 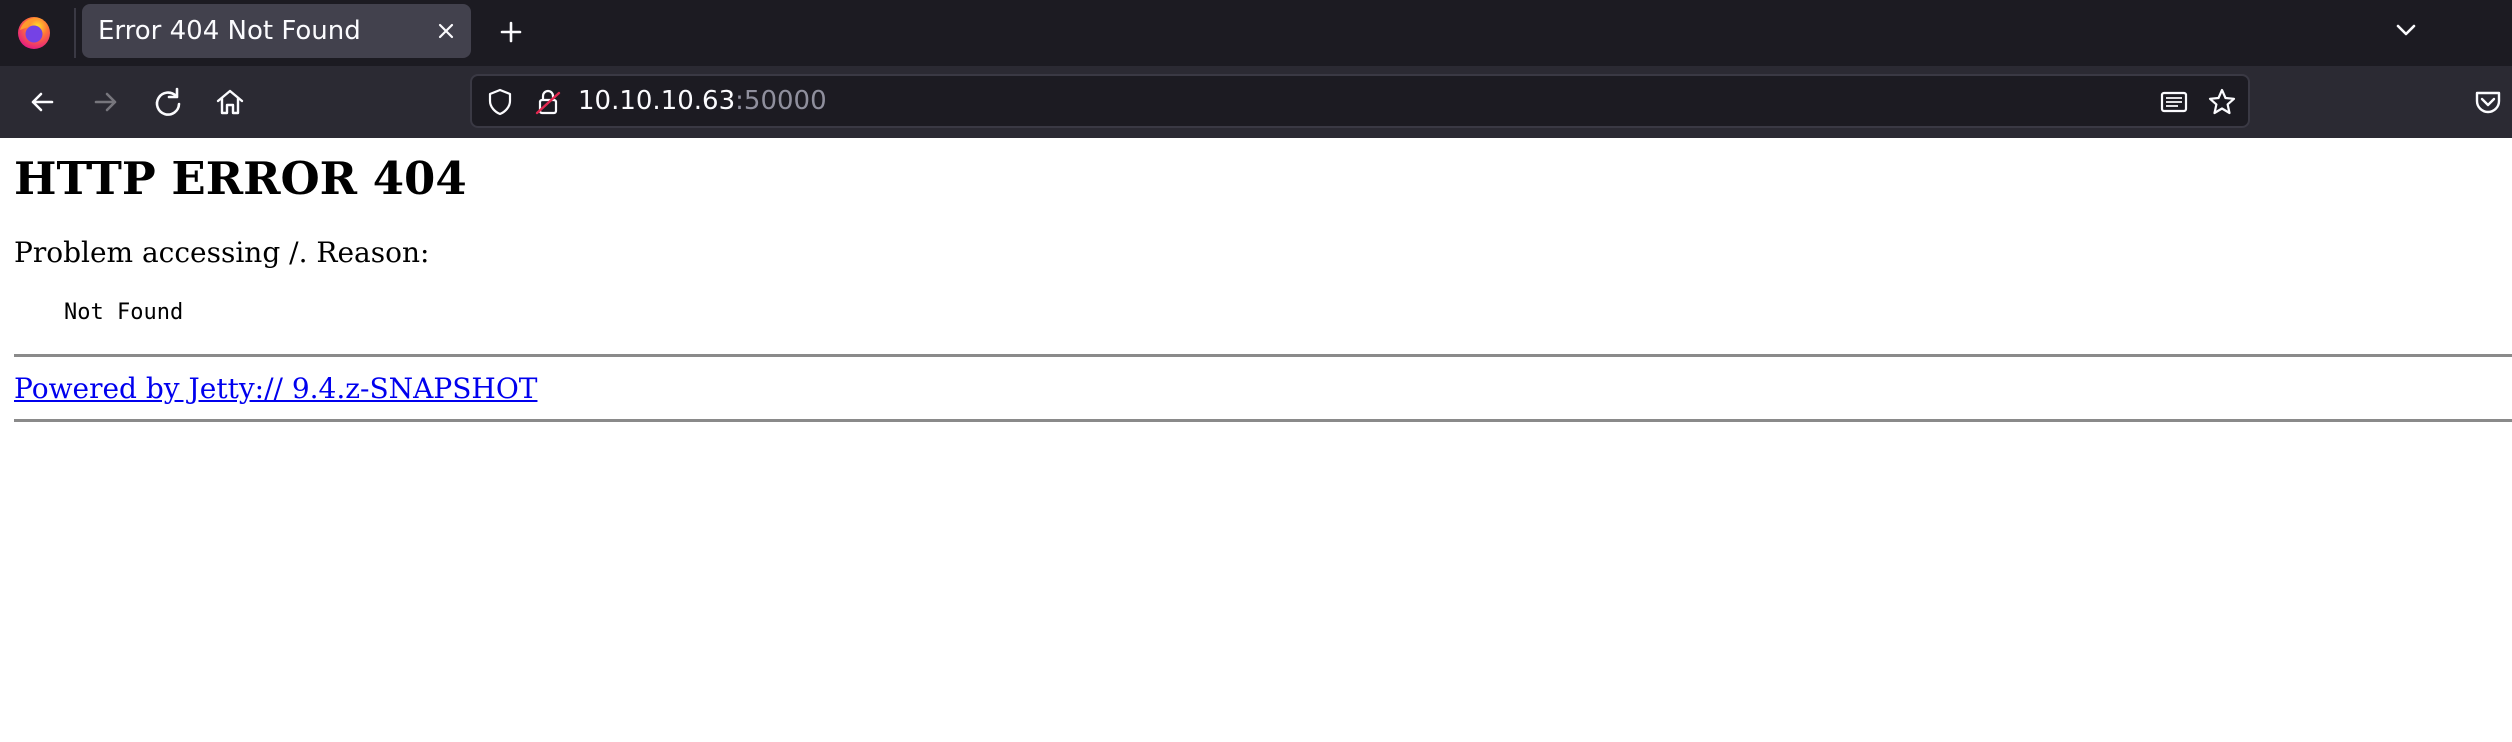 I want to click on reload-button, so click(x=168, y=102).